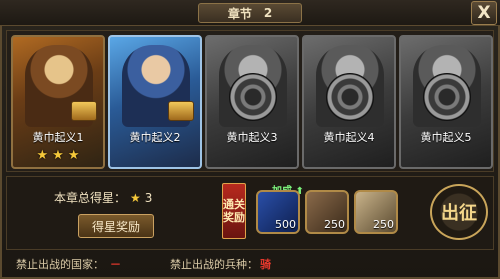 Image resolution: width=500 pixels, height=279 pixels. Describe the element at coordinates (268, 13) in the screenshot. I see `chapter-number: 2` at that location.